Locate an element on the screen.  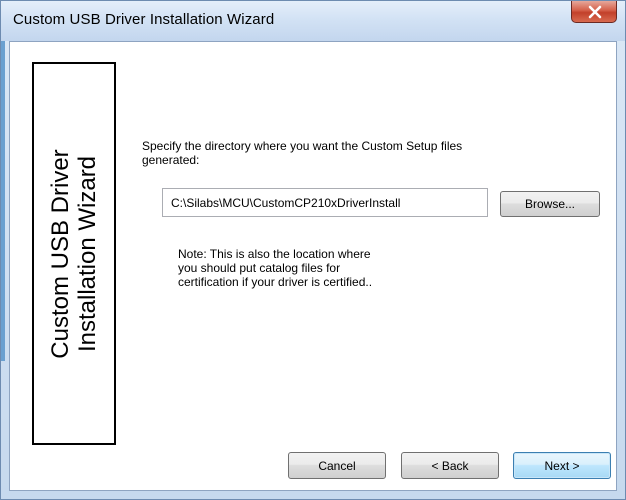
title-bar: Custom USB Driver Installation Wizard is located at coordinates (313, 21).